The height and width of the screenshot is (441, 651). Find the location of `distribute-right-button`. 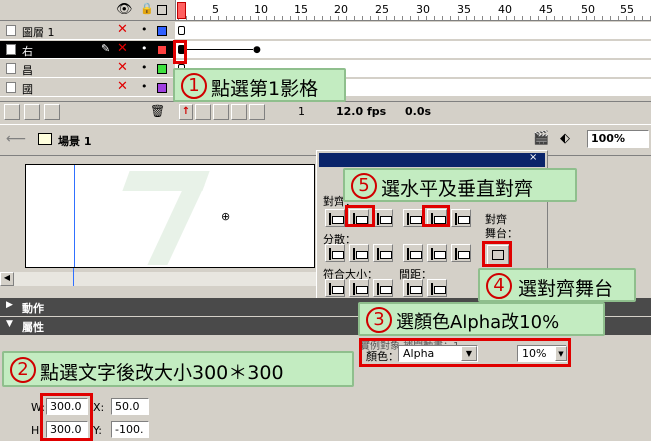

distribute-right-button is located at coordinates (461, 253).